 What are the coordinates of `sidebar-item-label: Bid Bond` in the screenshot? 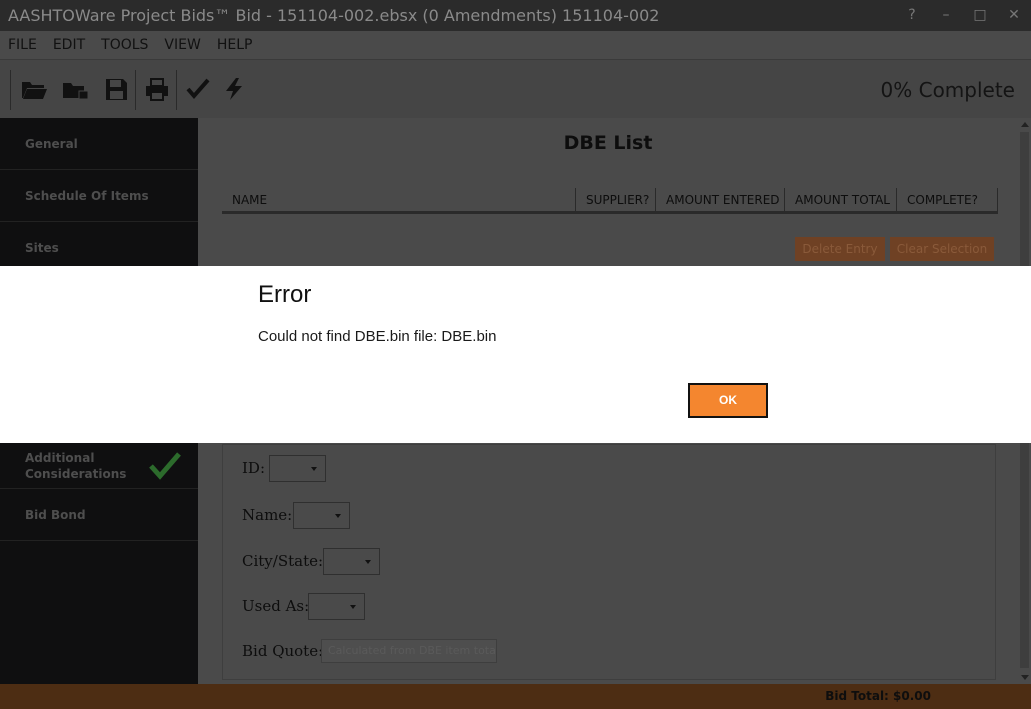 It's located at (55, 514).